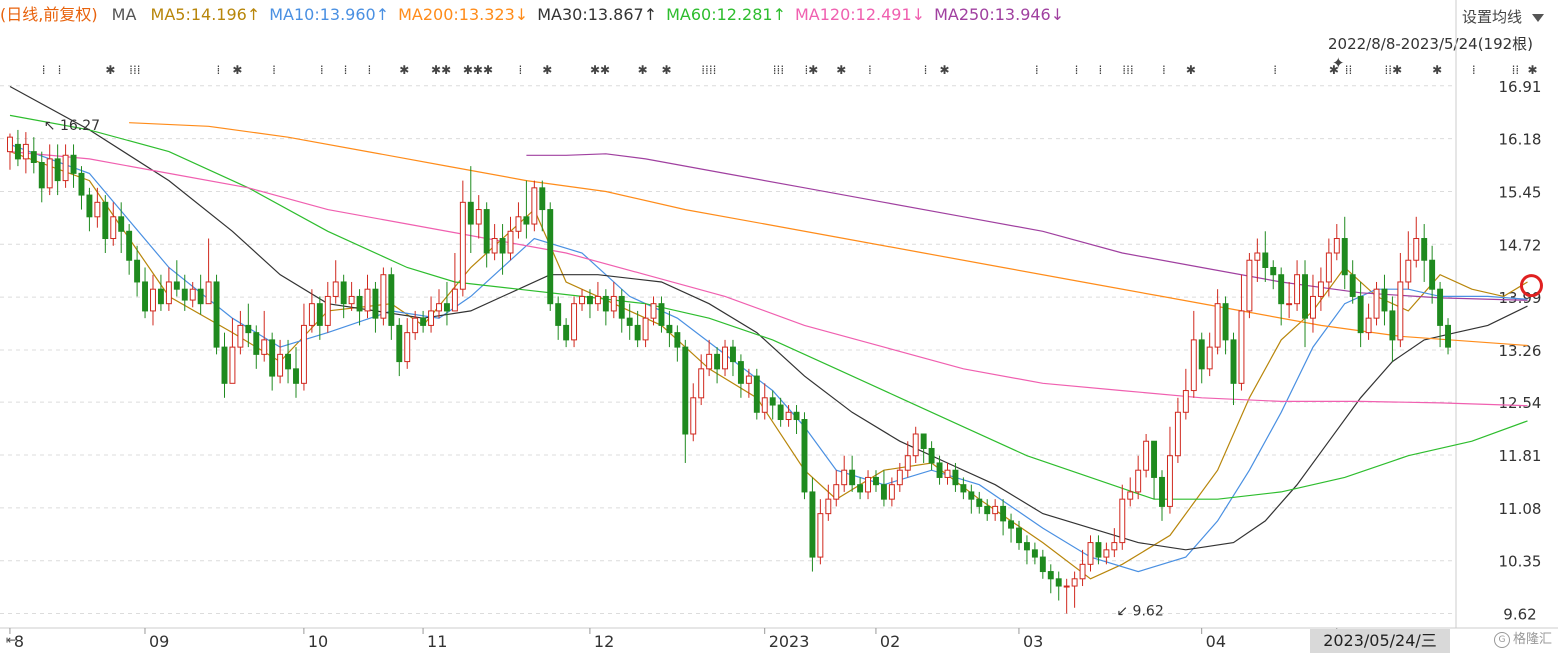  I want to click on y-tick-label: 12.54, so click(1520, 403).